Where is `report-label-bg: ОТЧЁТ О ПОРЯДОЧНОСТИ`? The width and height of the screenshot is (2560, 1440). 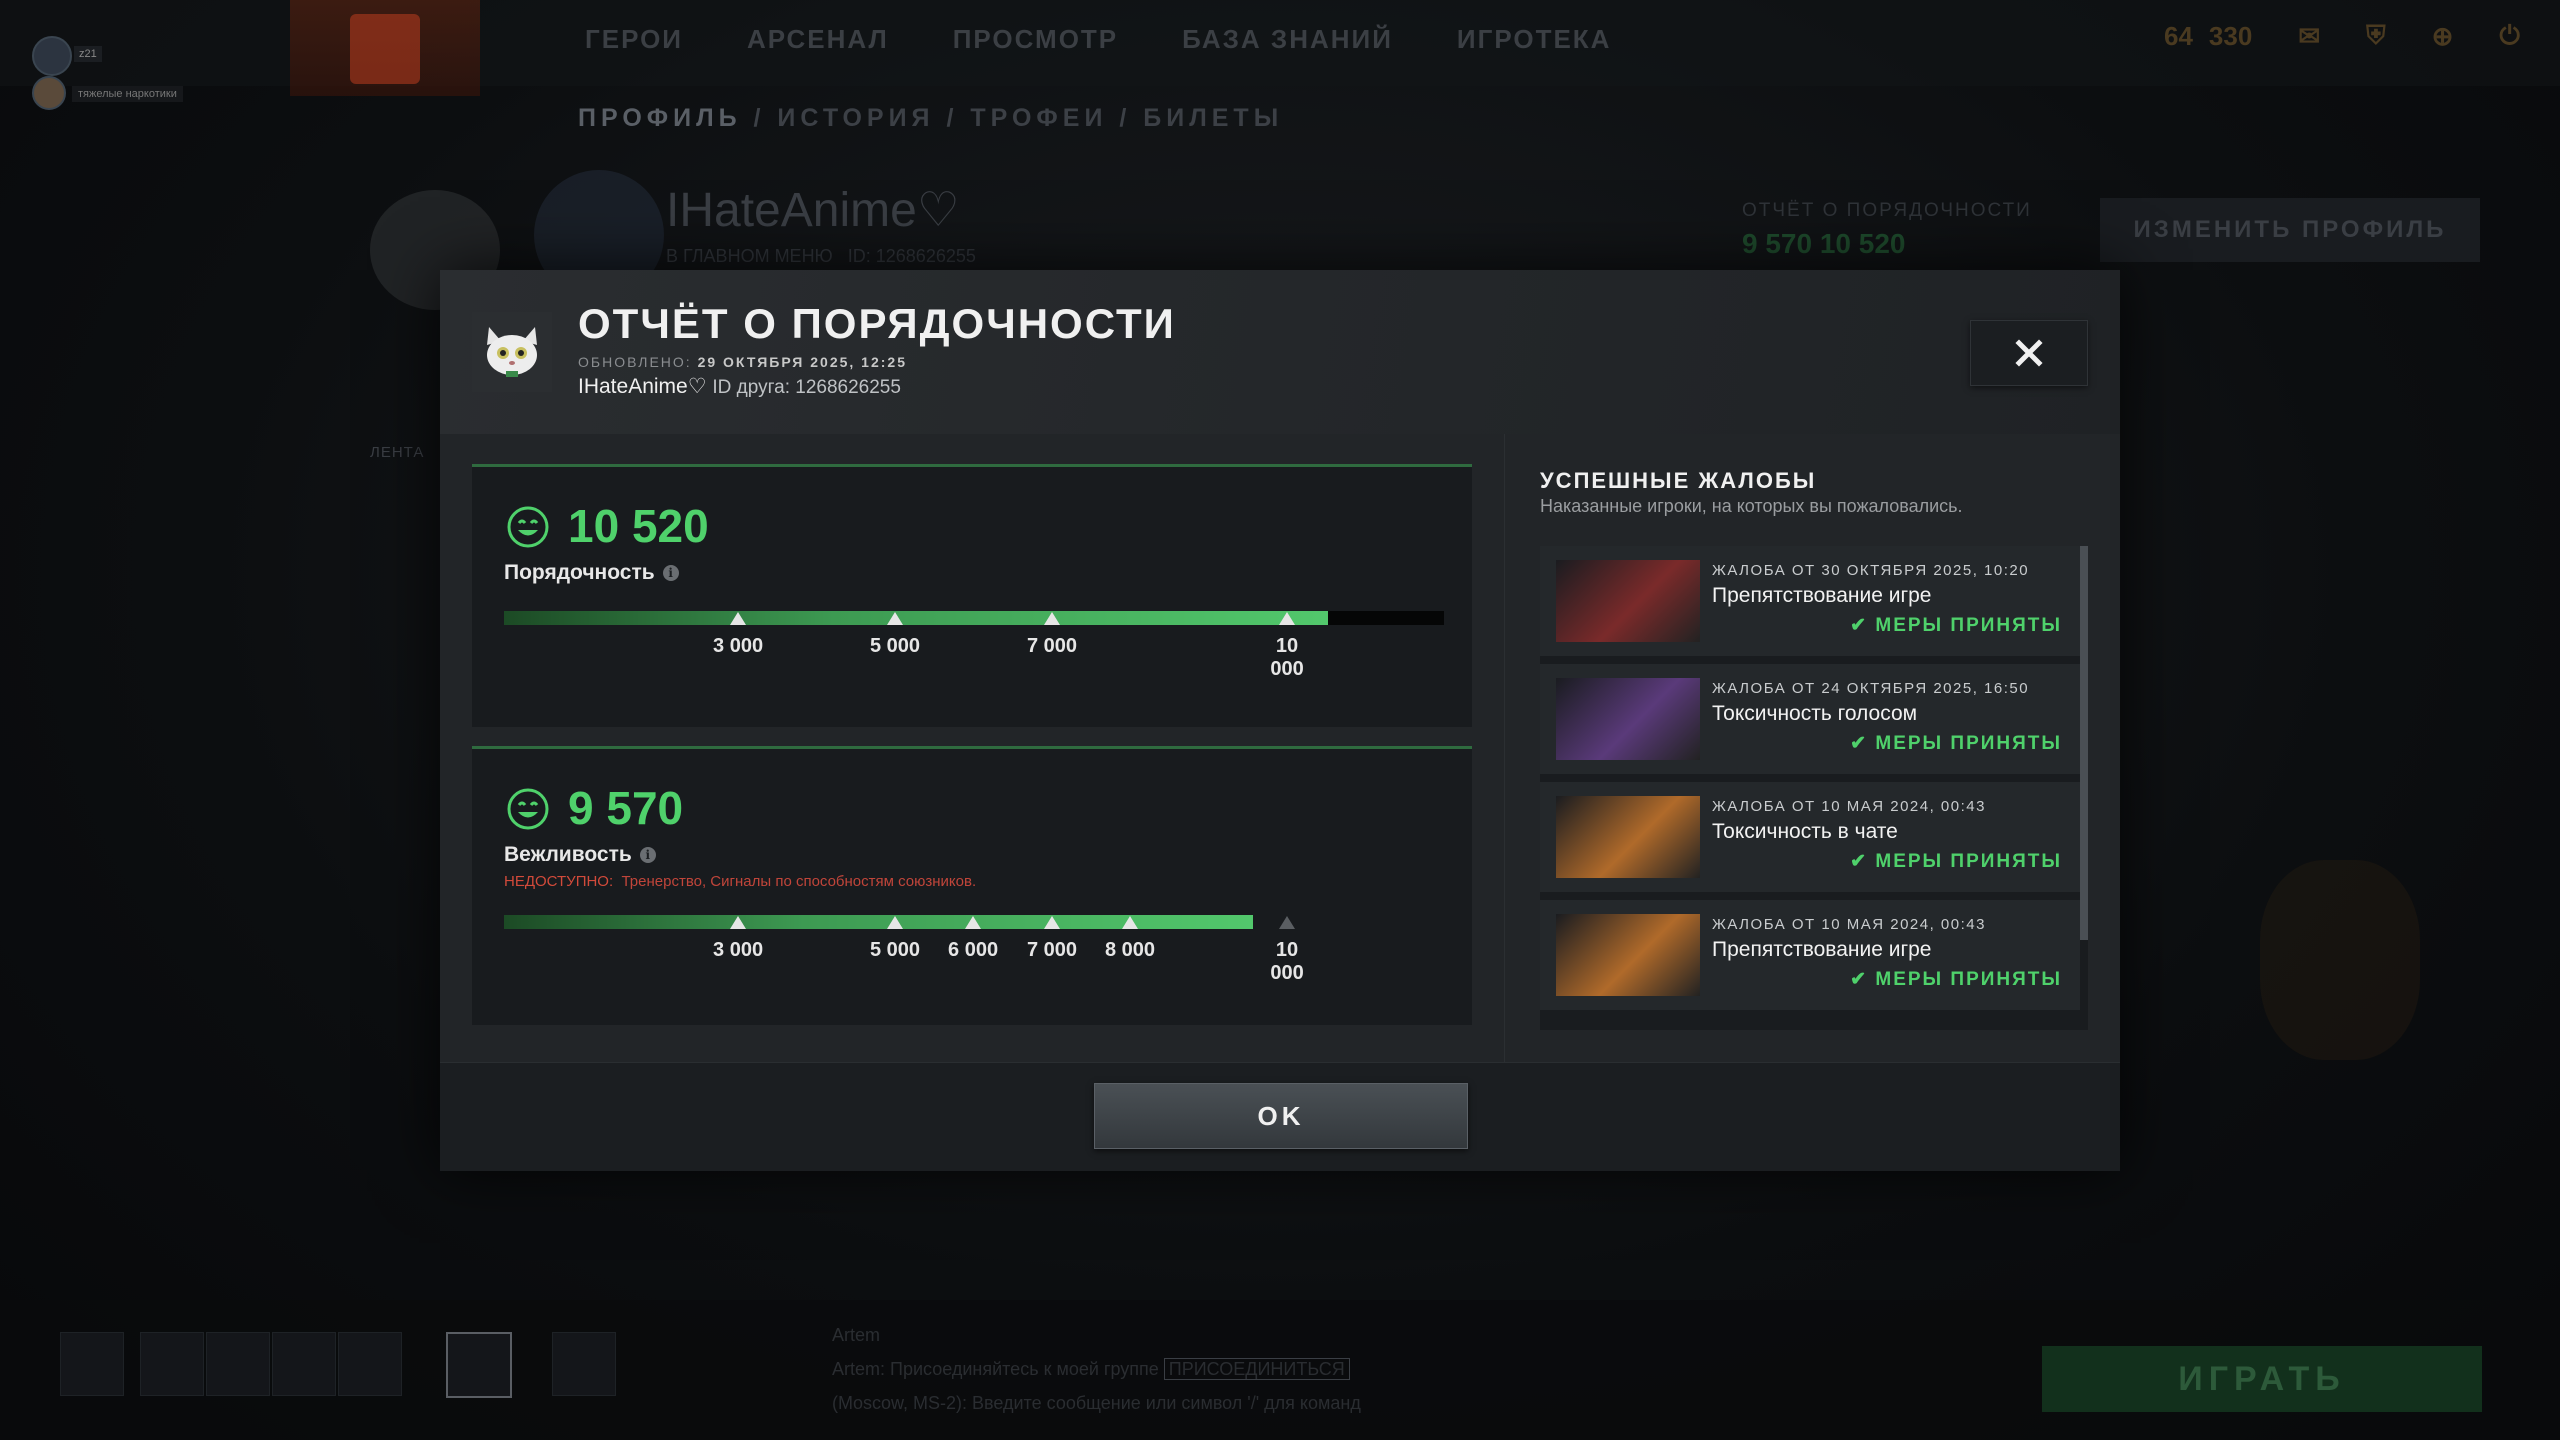
report-label-bg: ОТЧЁТ О ПОРЯДОЧНОСТИ is located at coordinates (1887, 210).